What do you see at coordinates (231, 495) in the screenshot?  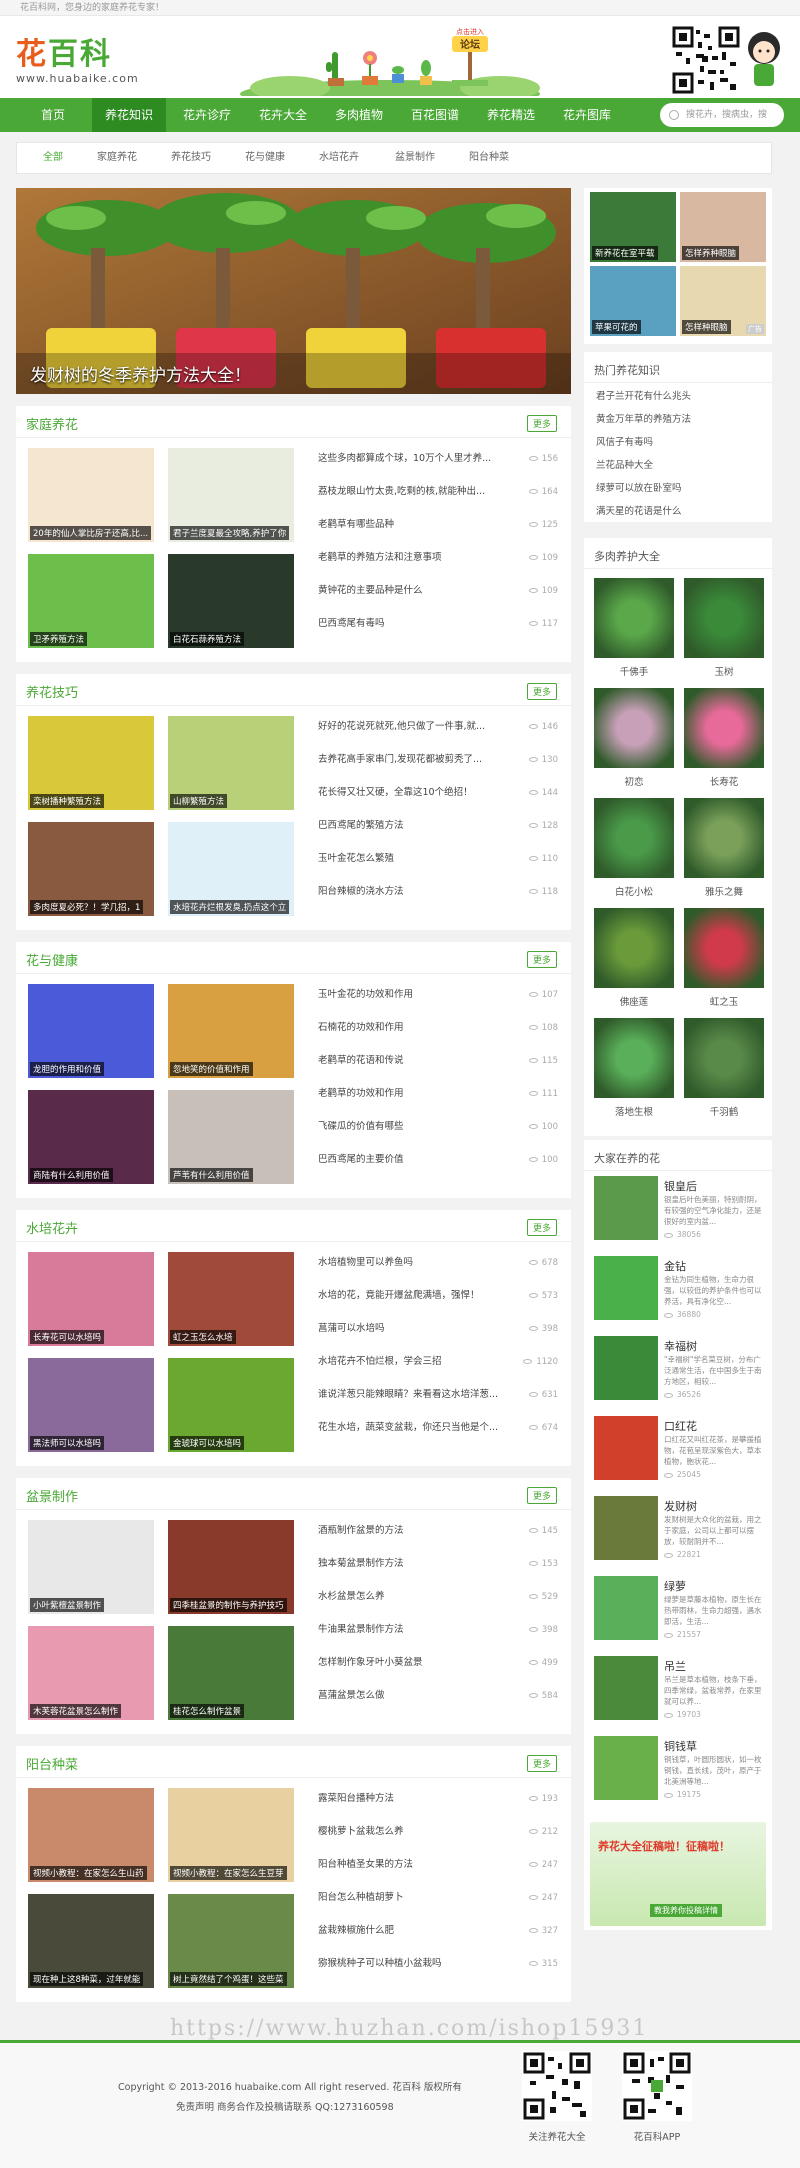 I see `article-thumbnail: 君子兰度夏最全攻略,养护了你` at bounding box center [231, 495].